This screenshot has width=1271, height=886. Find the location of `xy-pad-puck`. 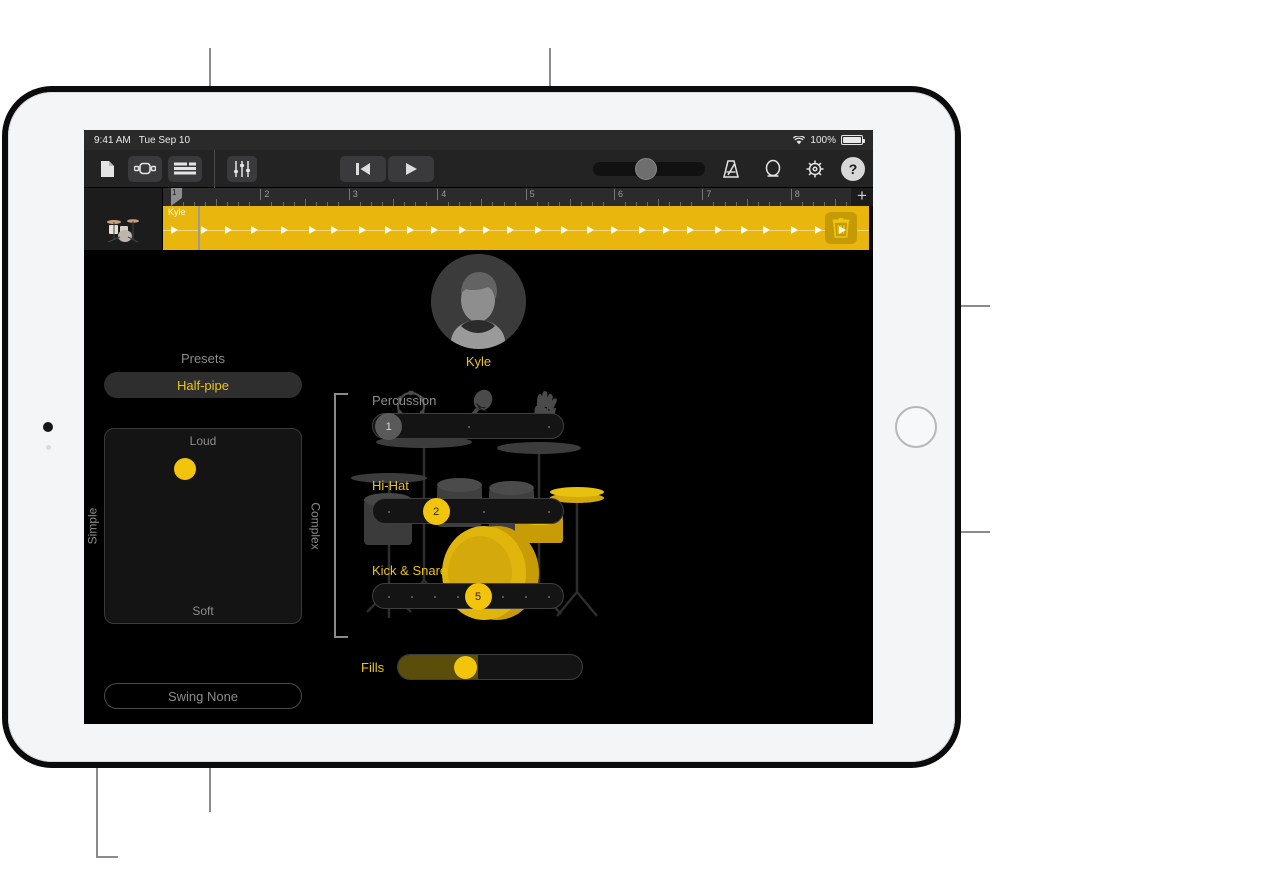

xy-pad-puck is located at coordinates (185, 469).